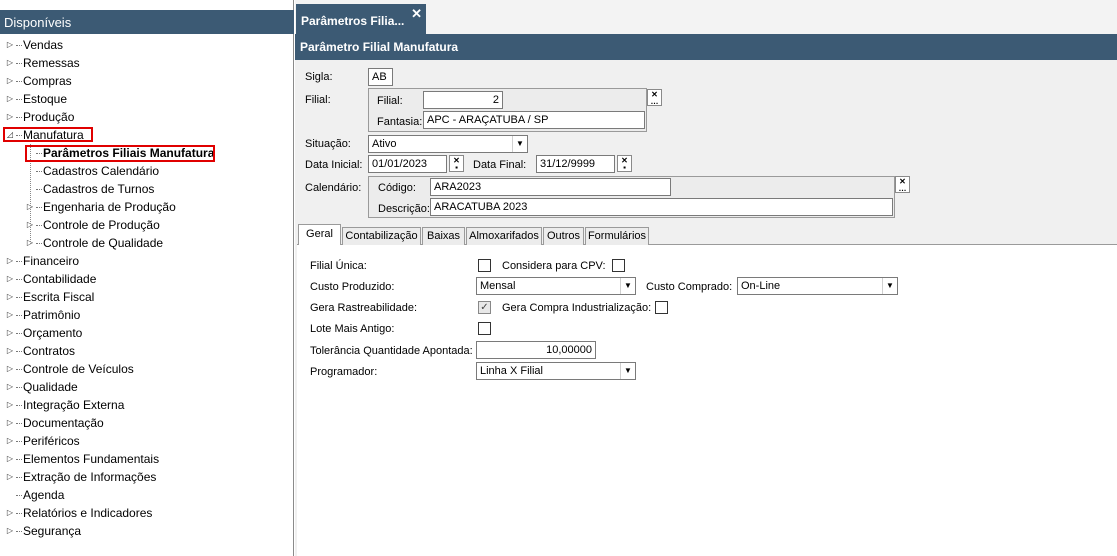  Describe the element at coordinates (51, 441) in the screenshot. I see `tree-item-label: Periféricos` at that location.